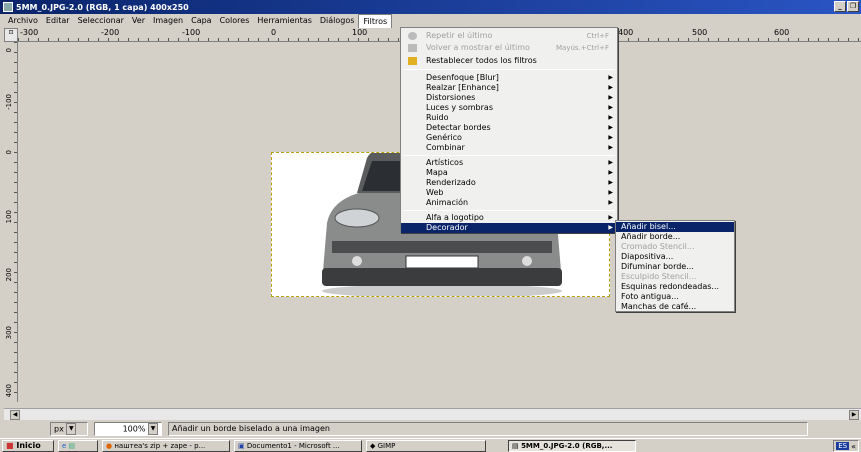  Describe the element at coordinates (509, 36) in the screenshot. I see `menu-item-repeat-last: Repetir el último Ctrl+F` at that location.